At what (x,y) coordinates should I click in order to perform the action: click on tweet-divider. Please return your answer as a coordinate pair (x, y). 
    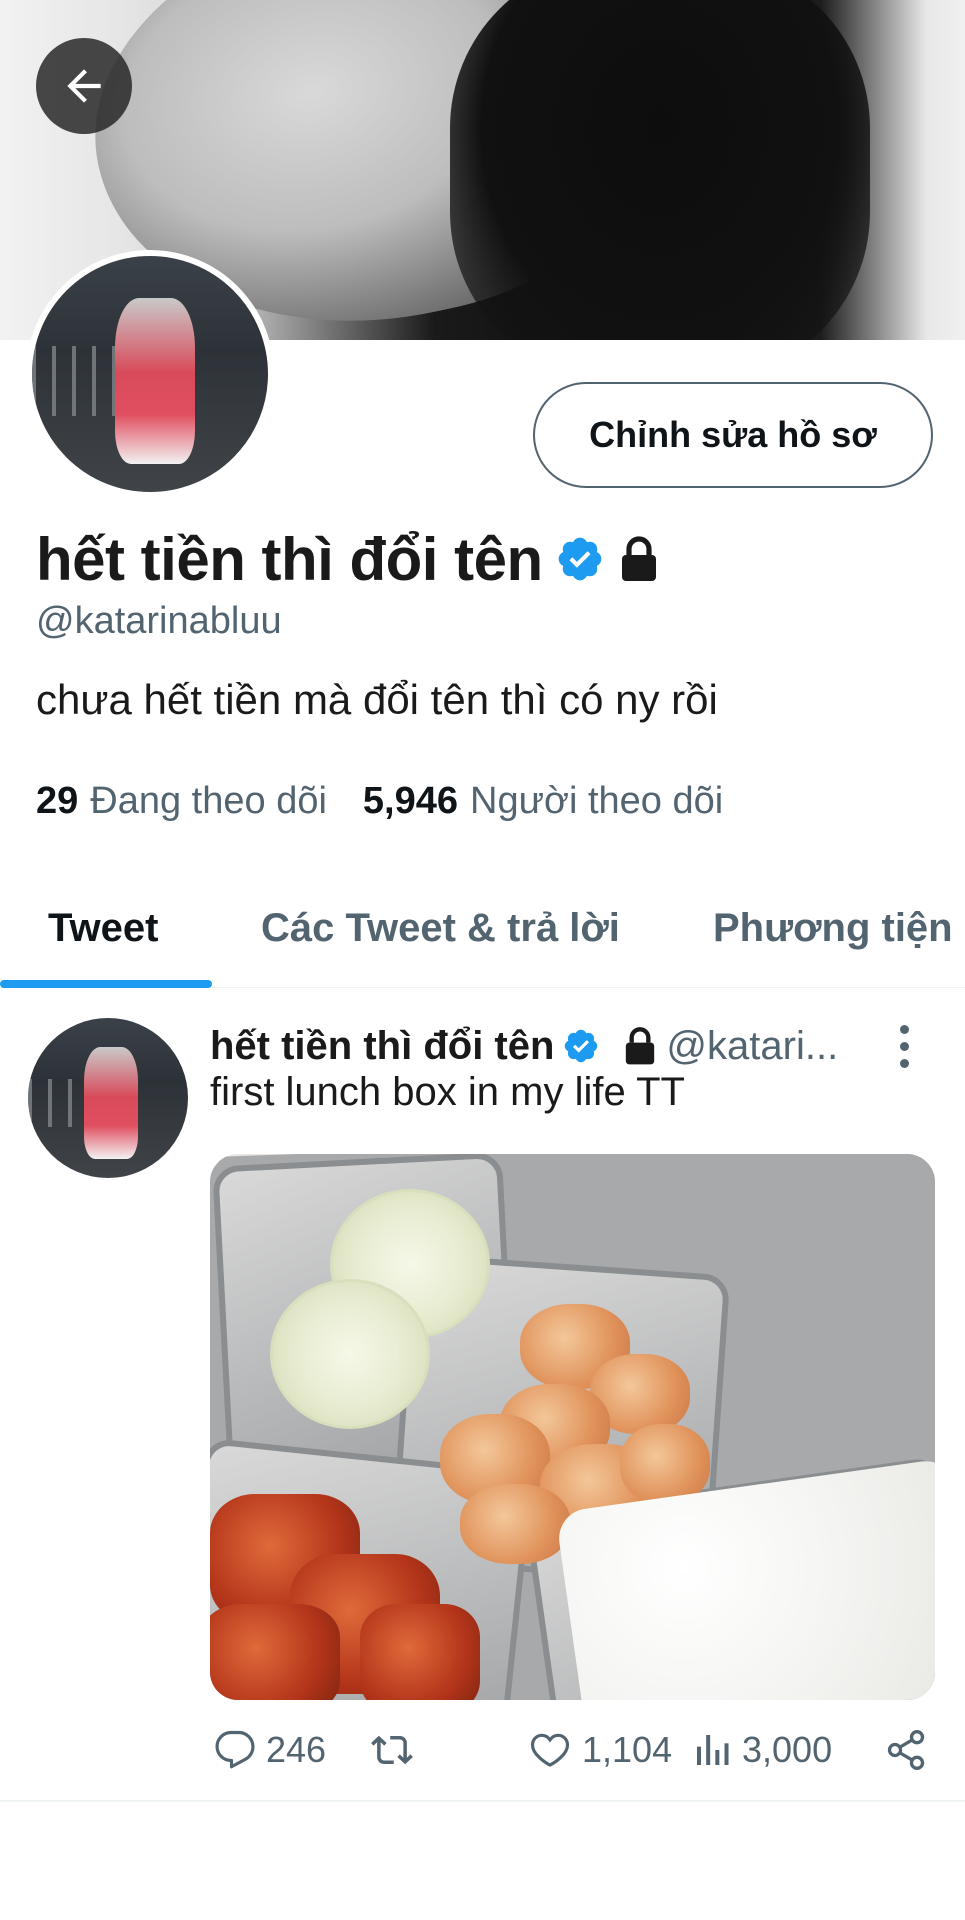
    Looking at the image, I should click on (482, 1801).